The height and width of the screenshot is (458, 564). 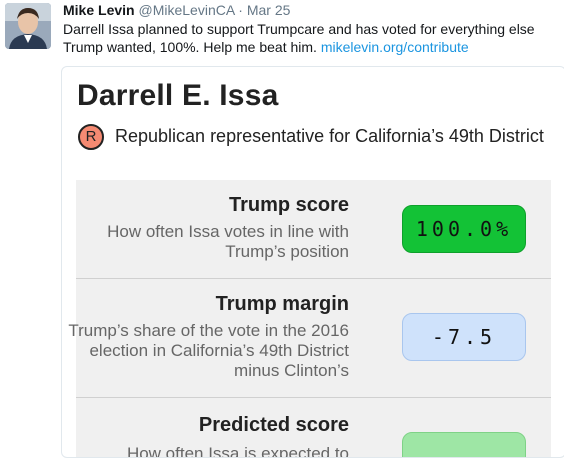 I want to click on tweet-timestamp: Mar 25, so click(x=269, y=10).